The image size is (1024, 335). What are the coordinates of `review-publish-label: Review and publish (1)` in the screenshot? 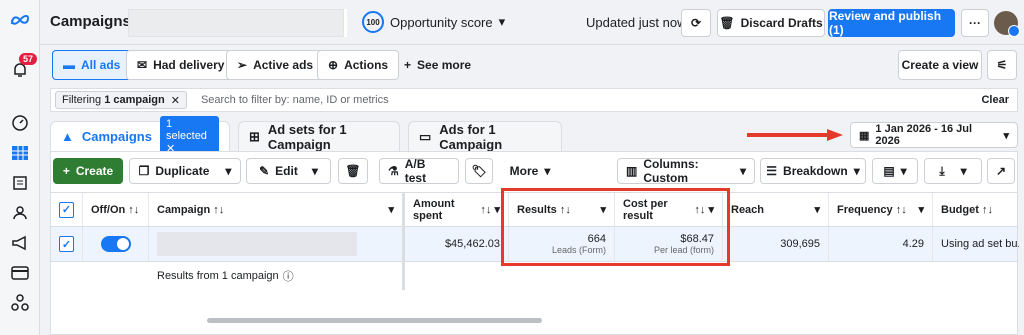 It's located at (885, 23).